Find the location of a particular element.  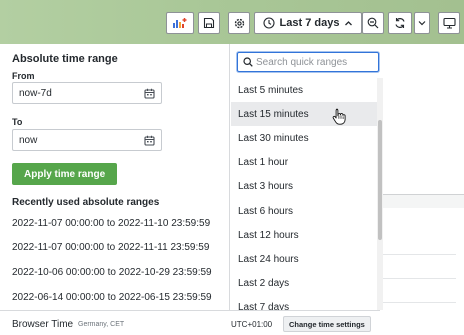

from-field is located at coordinates (87, 93).